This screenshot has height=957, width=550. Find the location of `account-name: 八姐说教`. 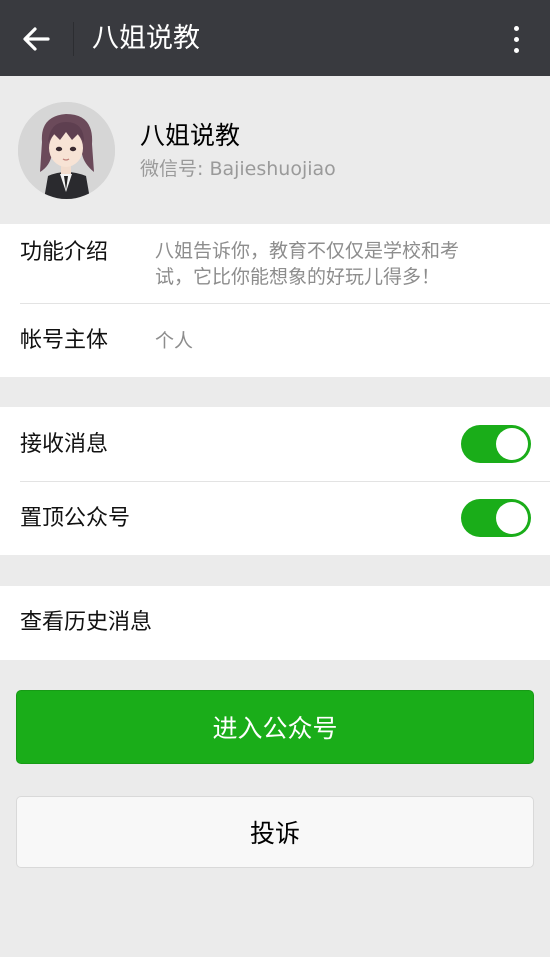

account-name: 八姐说教 is located at coordinates (190, 135).